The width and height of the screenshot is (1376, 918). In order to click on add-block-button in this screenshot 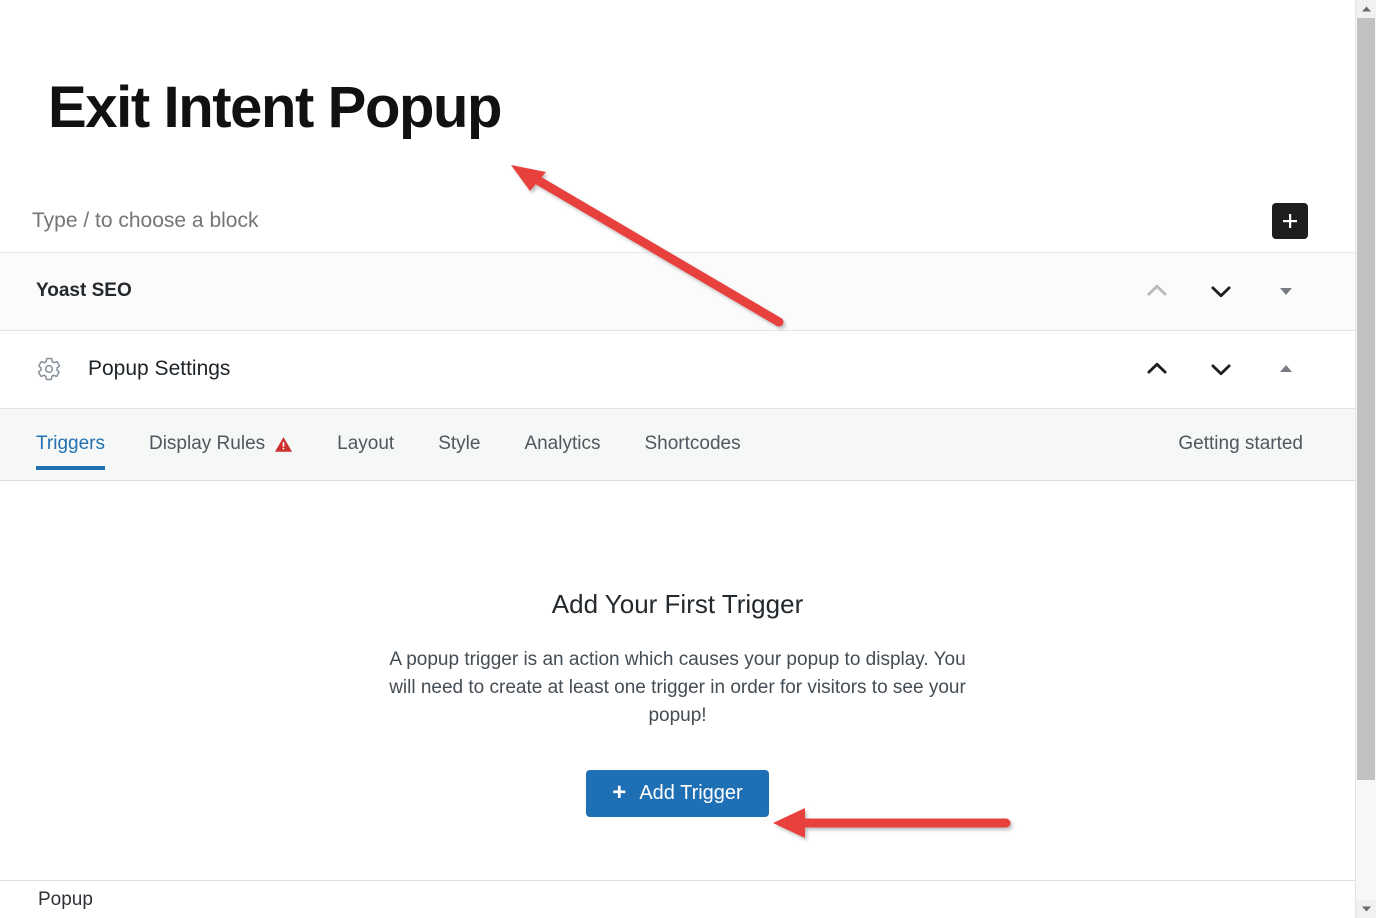, I will do `click(1290, 221)`.